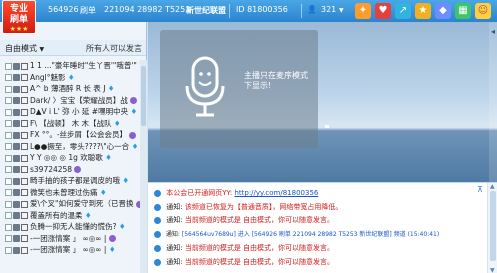 The height and width of the screenshot is (273, 497). Describe the element at coordinates (443, 11) in the screenshot. I see `game-icon: ◆` at that location.